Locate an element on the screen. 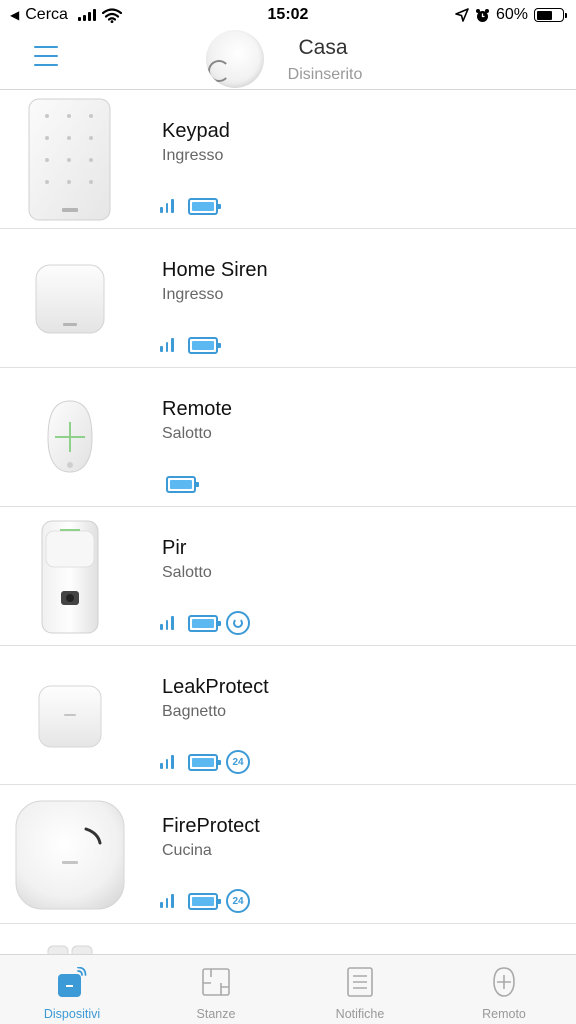  device-row-keypad: Keypad Ingresso is located at coordinates (288, 159).